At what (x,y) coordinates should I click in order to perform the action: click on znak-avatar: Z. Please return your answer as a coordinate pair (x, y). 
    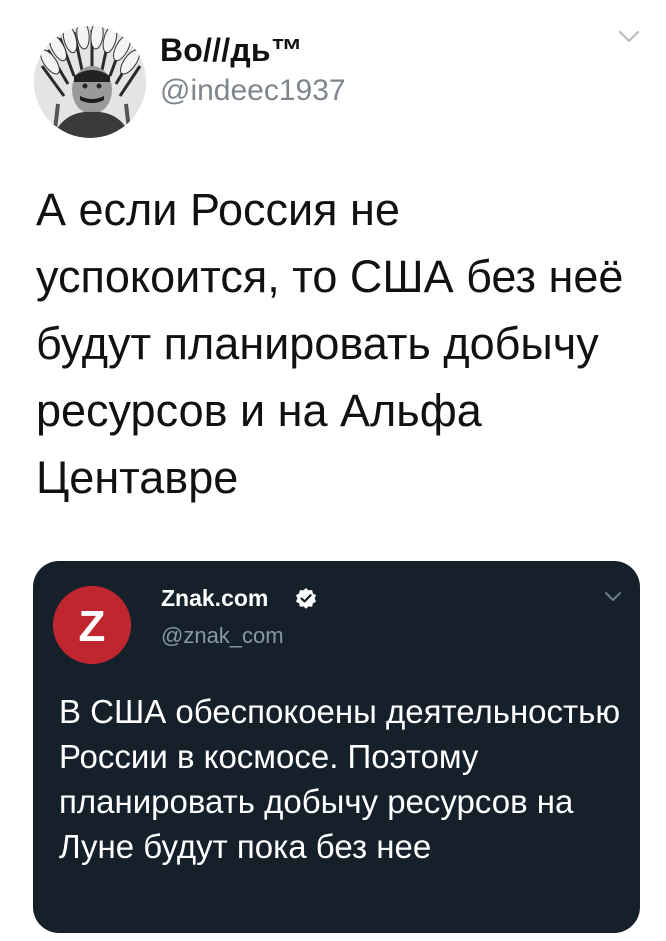
    Looking at the image, I should click on (92, 625).